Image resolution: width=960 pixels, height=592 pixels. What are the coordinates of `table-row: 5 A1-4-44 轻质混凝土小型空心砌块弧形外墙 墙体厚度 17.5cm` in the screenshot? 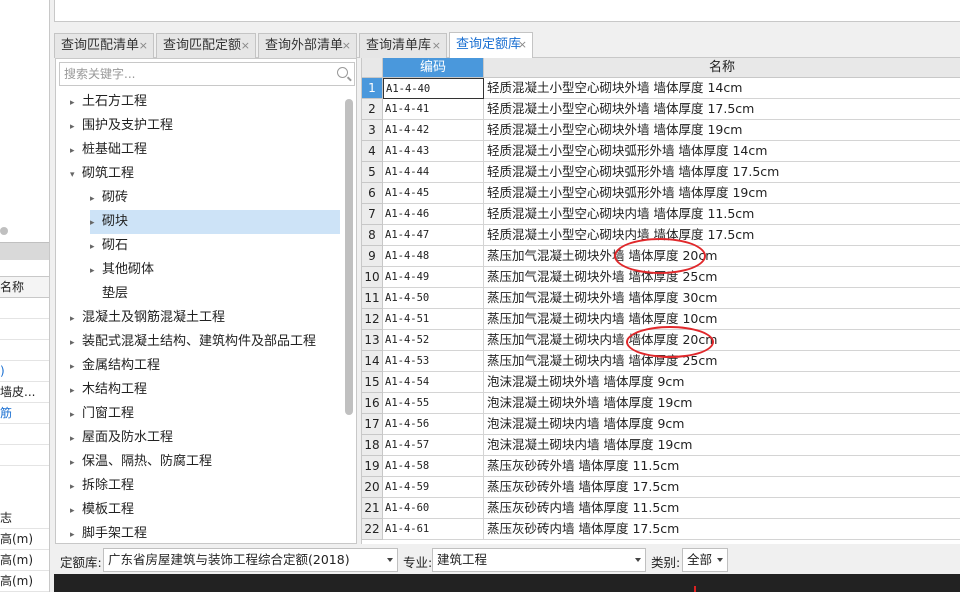 It's located at (661, 172).